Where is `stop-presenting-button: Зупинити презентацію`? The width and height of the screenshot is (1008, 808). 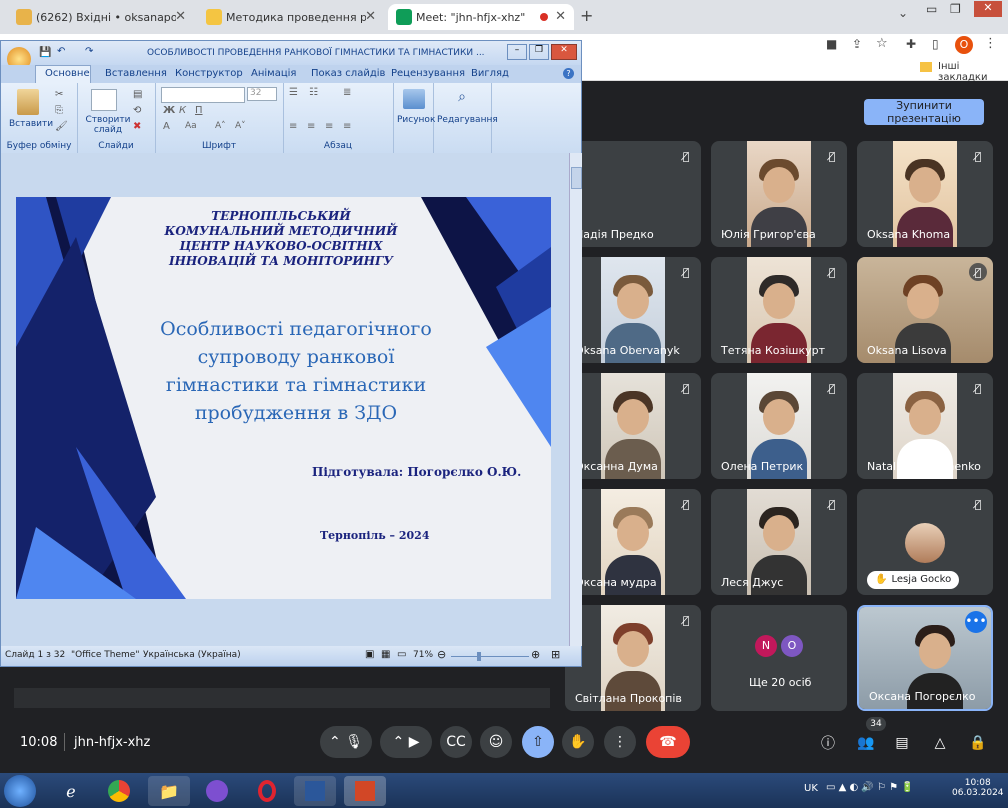
stop-presenting-button: Зупинити презентацію is located at coordinates (924, 112).